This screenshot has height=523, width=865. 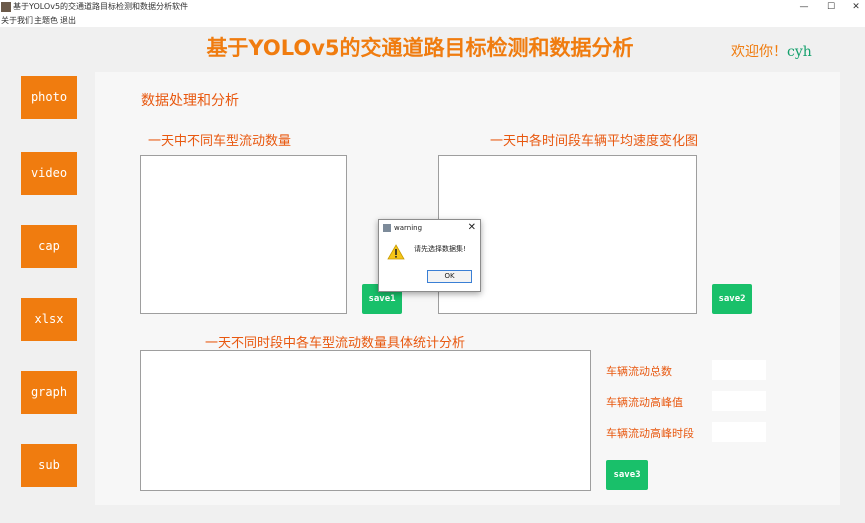 I want to click on menu-exit: 退出, so click(x=68, y=20).